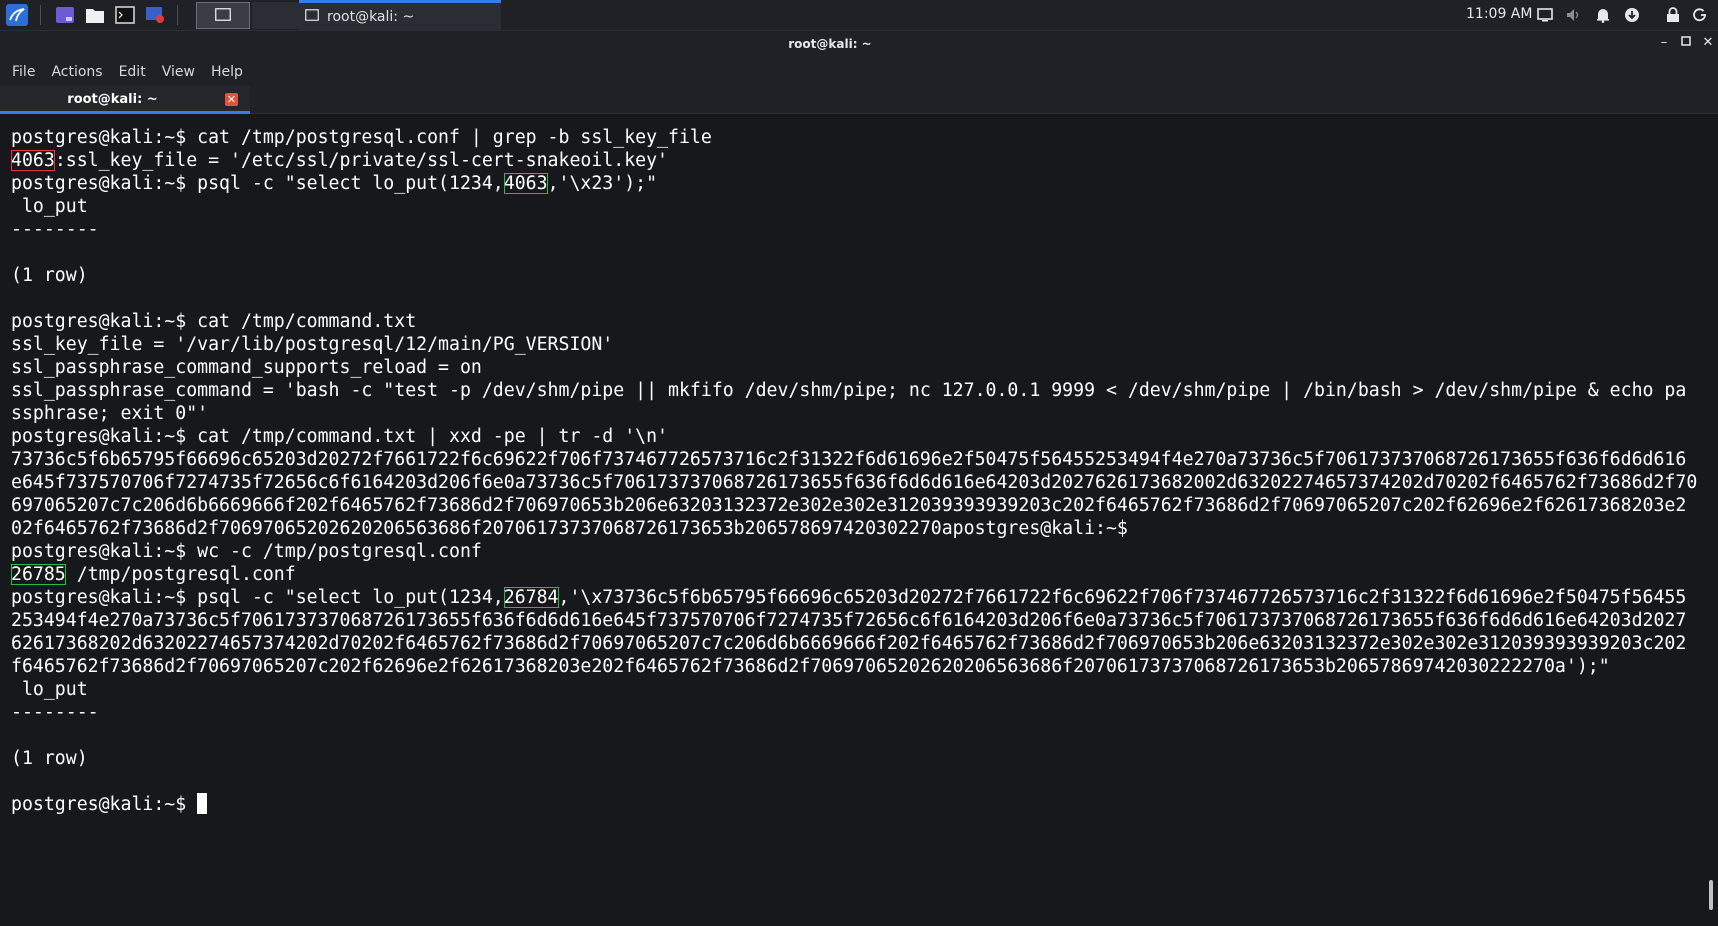 The image size is (1718, 926). Describe the element at coordinates (155, 15) in the screenshot. I see `screen-recorder-icon` at that location.